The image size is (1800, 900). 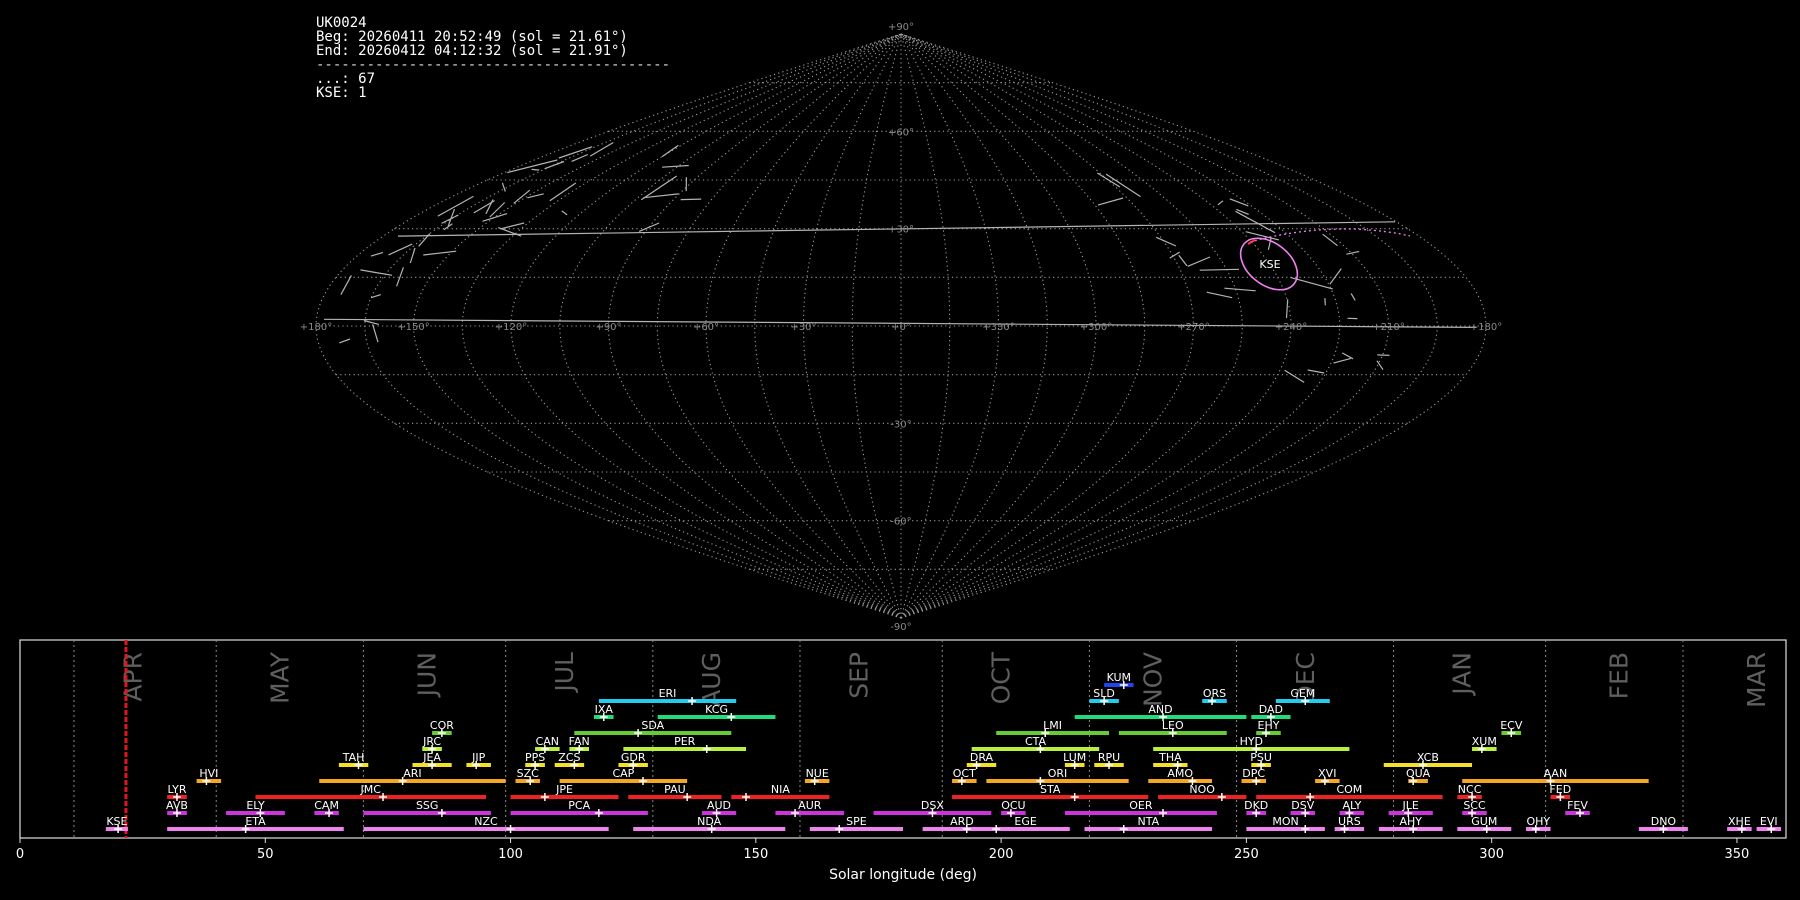 What do you see at coordinates (1739, 821) in the screenshot?
I see `shower-code-label: XHE` at bounding box center [1739, 821].